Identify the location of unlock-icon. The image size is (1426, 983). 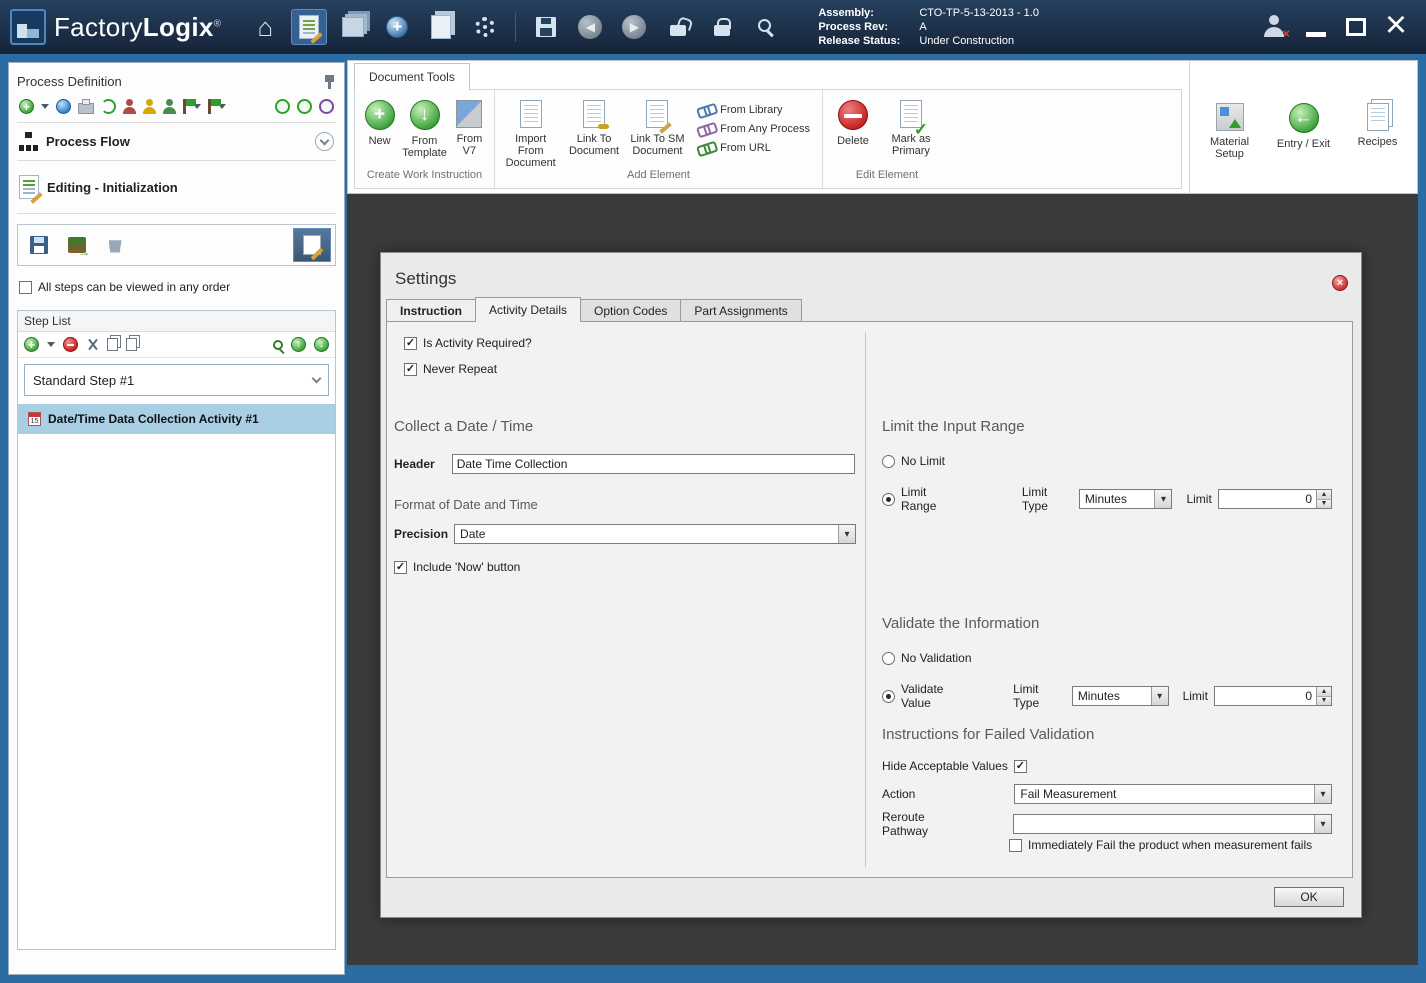
(678, 27).